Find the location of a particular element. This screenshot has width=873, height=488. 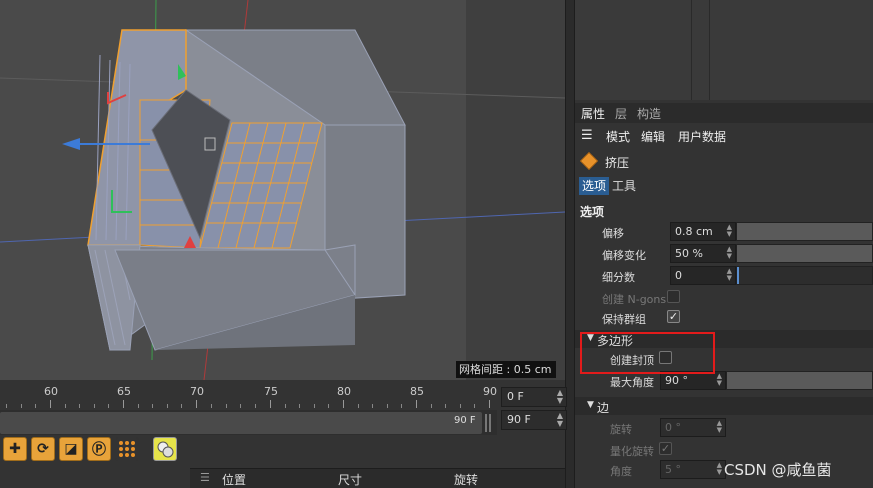

edge-rotate-row: 旋转 0 ° ▲ ▼ is located at coordinates (724, 428).